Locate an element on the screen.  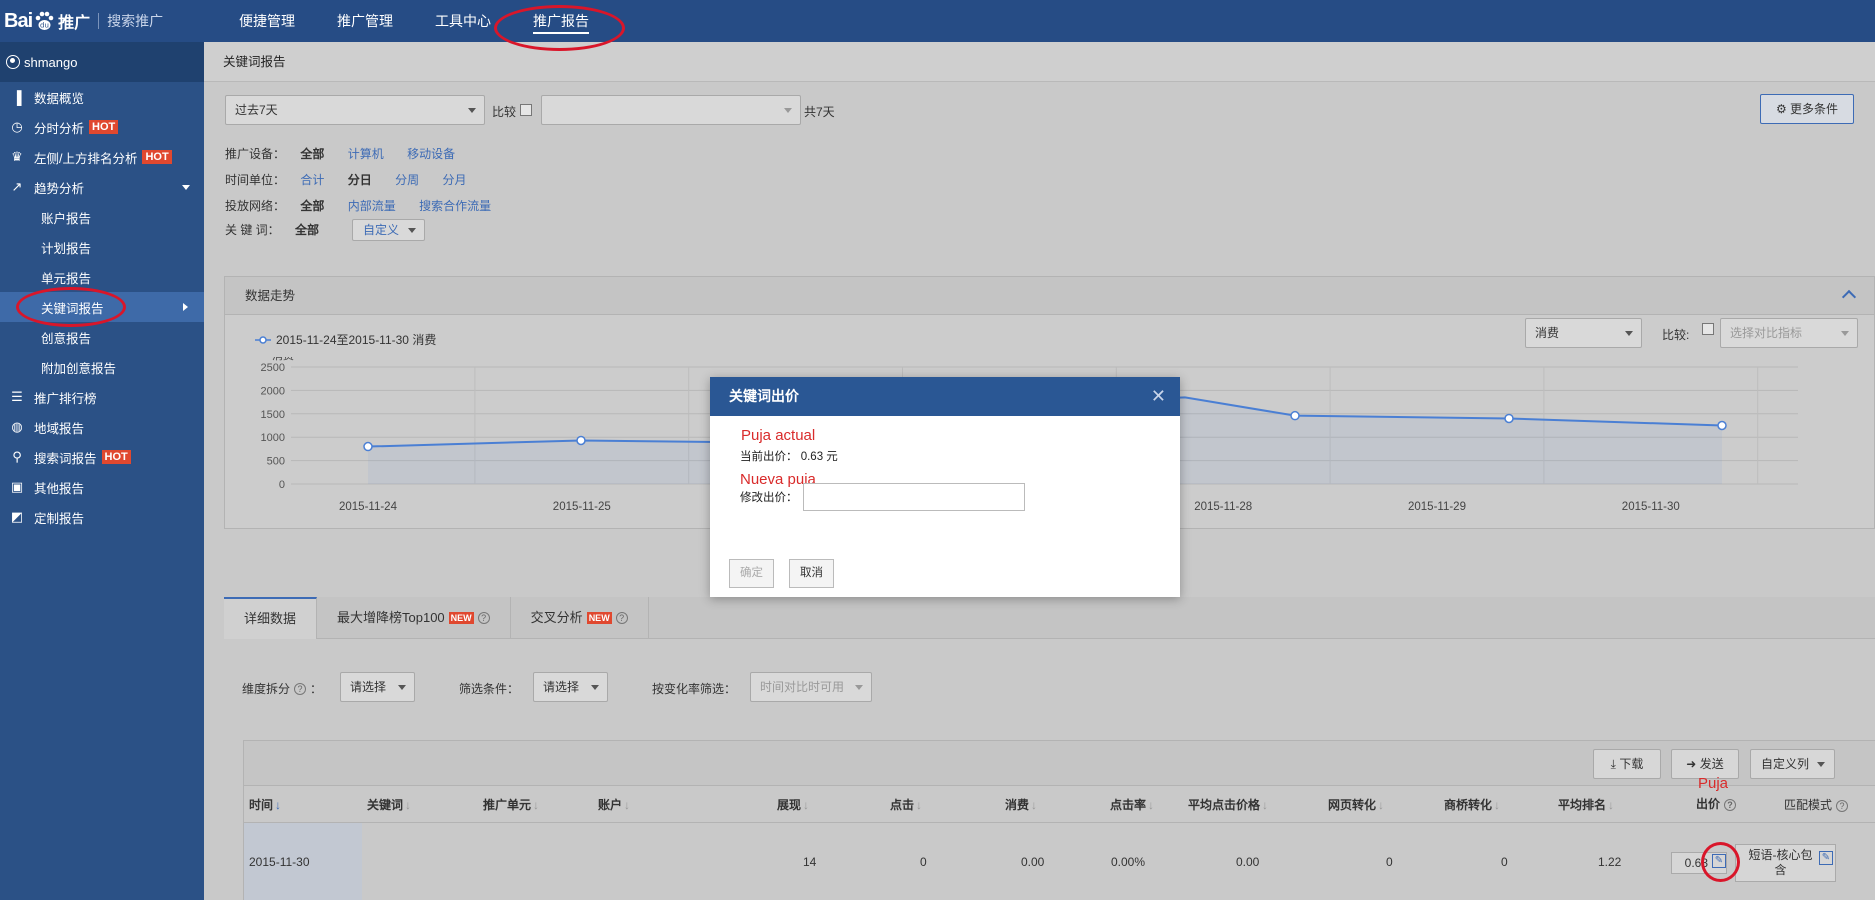
logo-brand-text: Bai is located at coordinates (18, 20).